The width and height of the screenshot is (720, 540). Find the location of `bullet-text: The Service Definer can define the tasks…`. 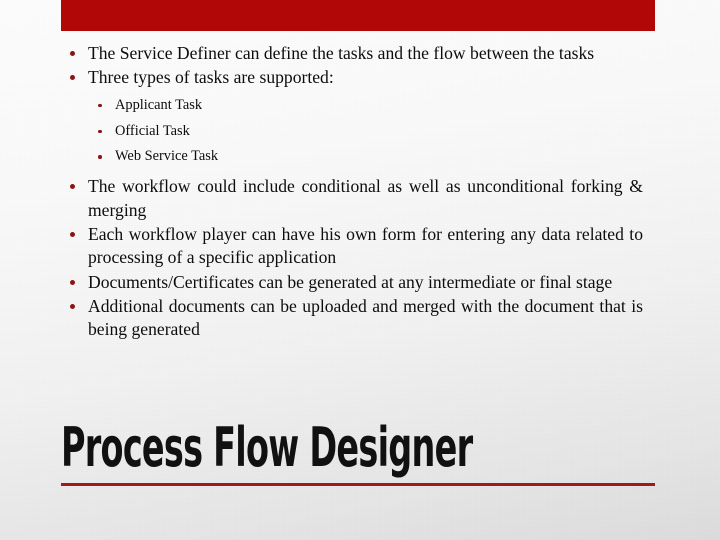

bullet-text: The Service Definer can define the tasks… is located at coordinates (341, 53).